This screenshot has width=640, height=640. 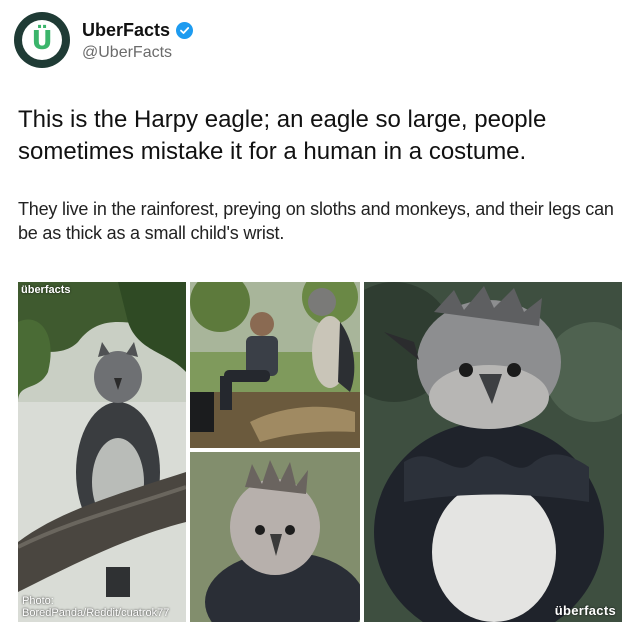 What do you see at coordinates (185, 30) in the screenshot?
I see `verified-badge-icon` at bounding box center [185, 30].